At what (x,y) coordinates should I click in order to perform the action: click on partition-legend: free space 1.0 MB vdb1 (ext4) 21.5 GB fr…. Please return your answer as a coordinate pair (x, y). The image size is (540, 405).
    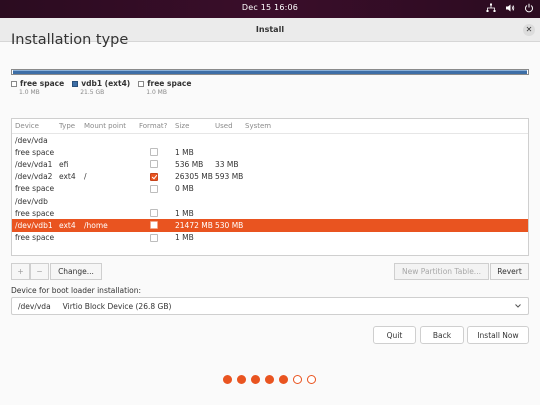
    Looking at the image, I should click on (101, 87).